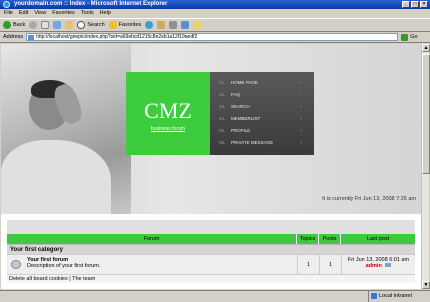 The width and height of the screenshot is (430, 302). What do you see at coordinates (424, 4) in the screenshot?
I see `close-button: ×` at bounding box center [424, 4].